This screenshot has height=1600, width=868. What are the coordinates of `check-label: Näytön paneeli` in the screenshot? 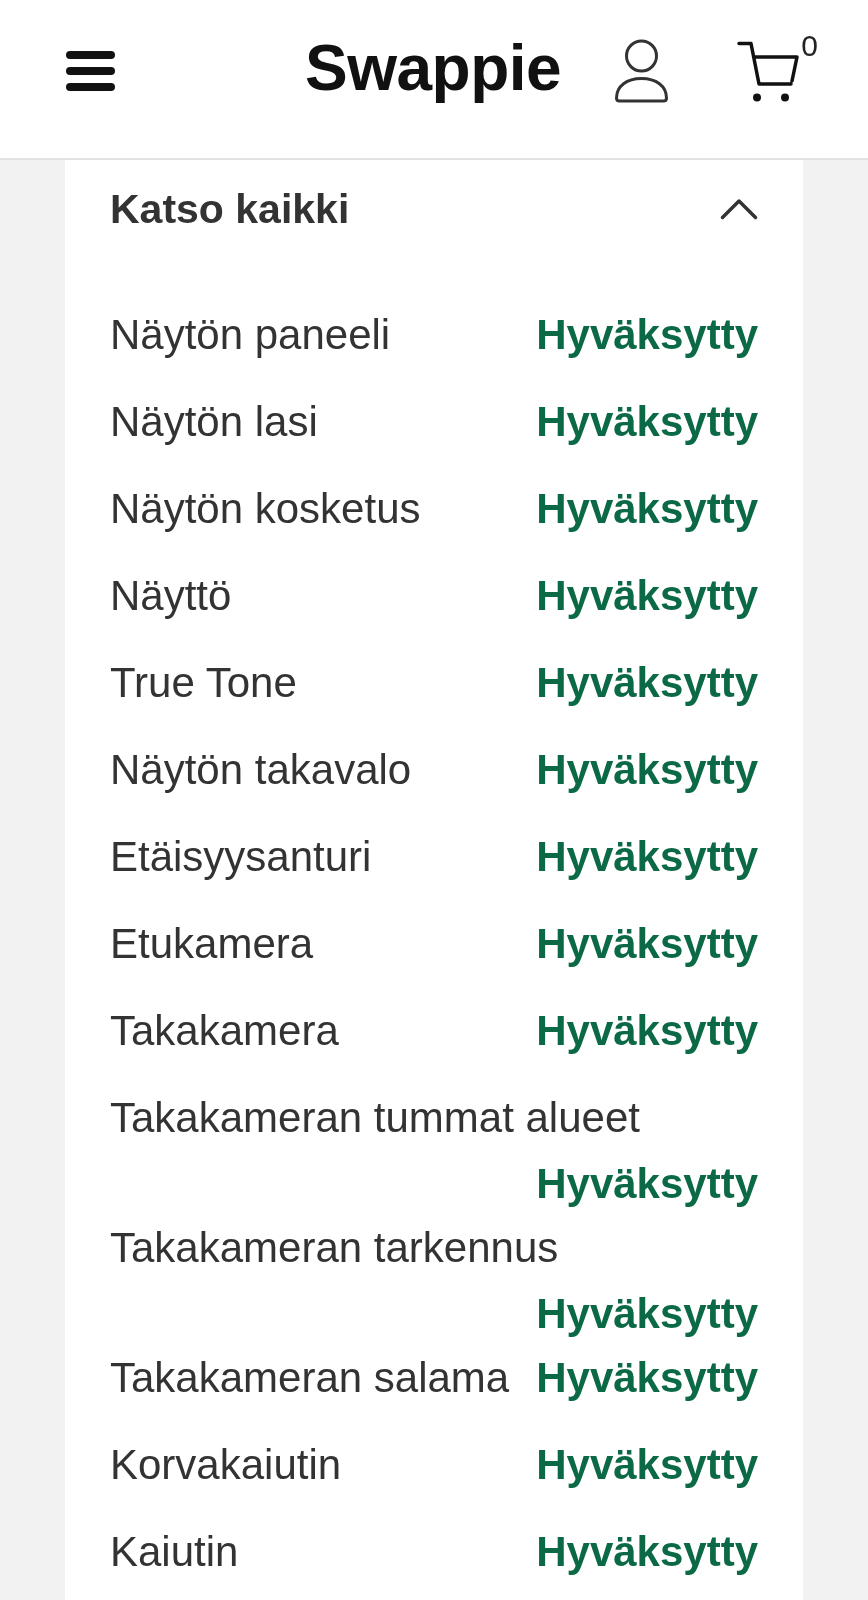 It's located at (250, 335).